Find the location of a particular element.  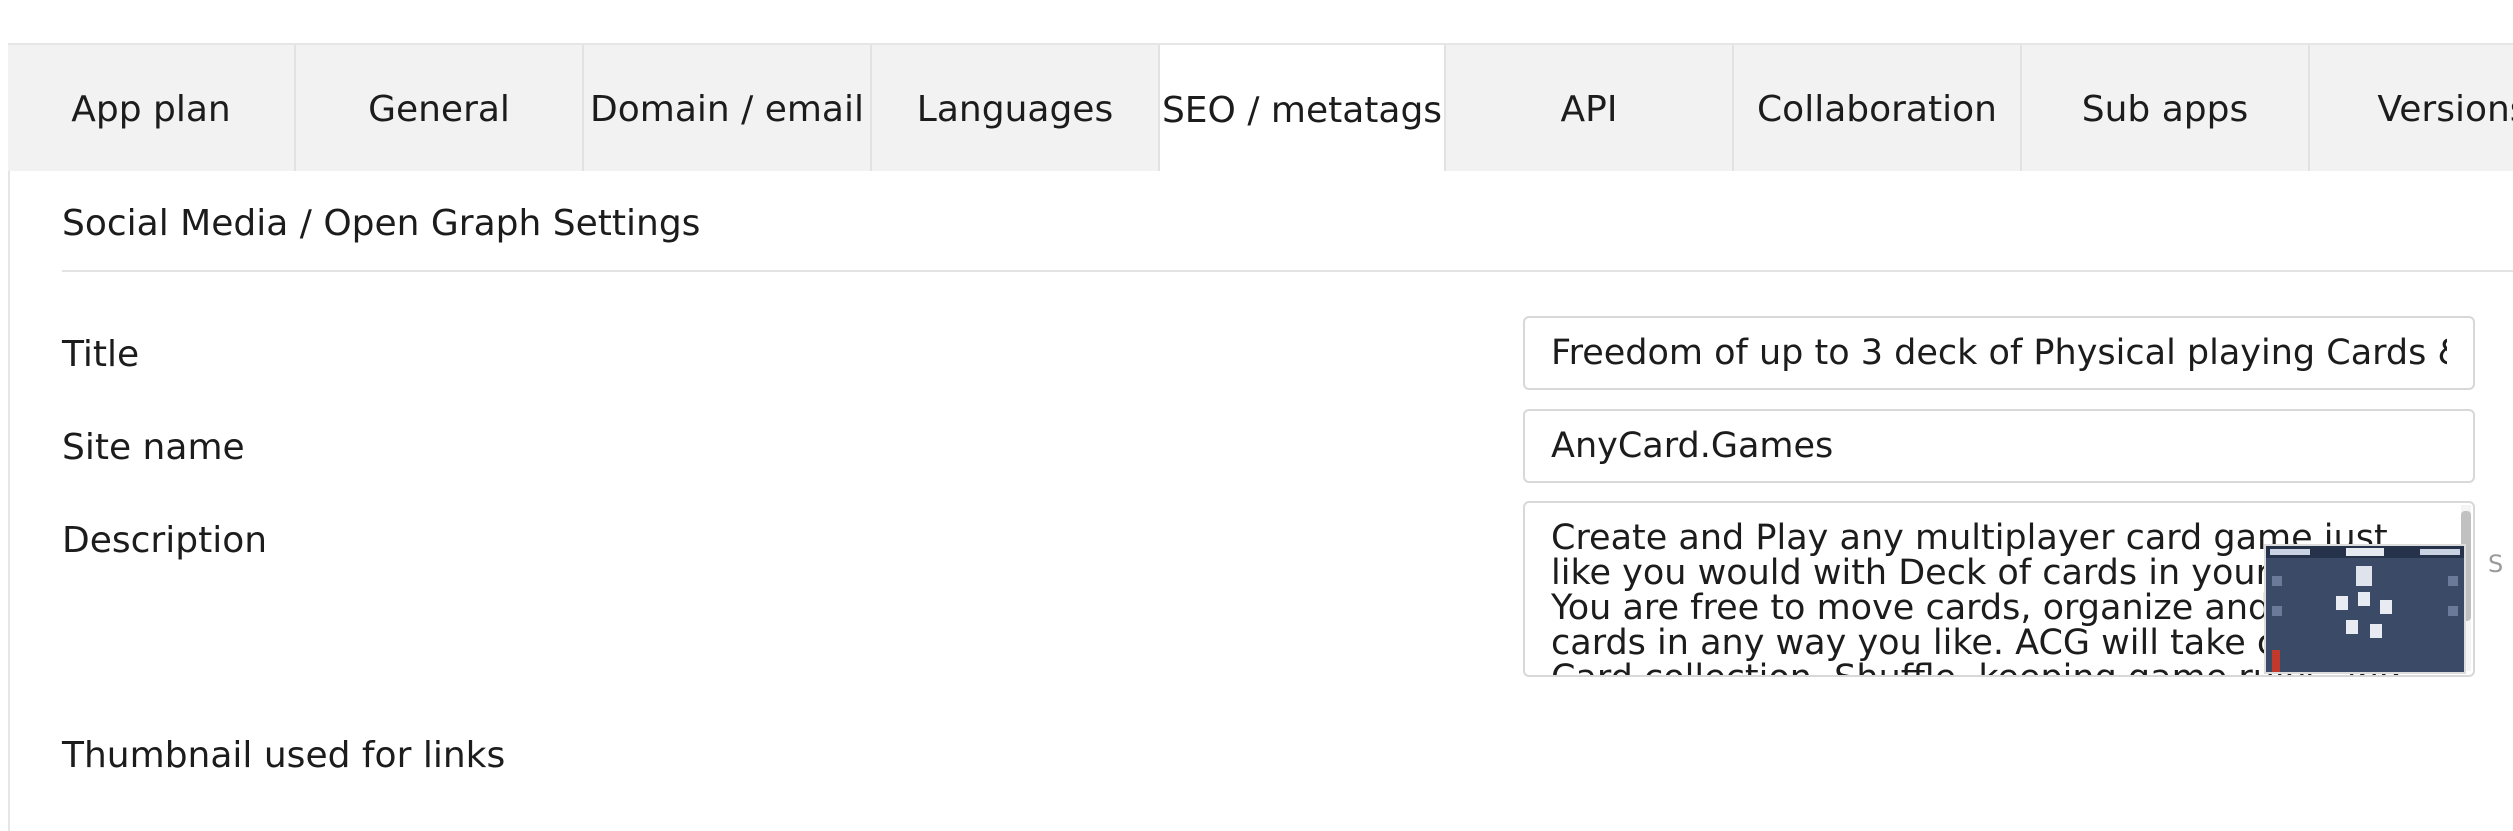

thumbnail-side-text: S is located at coordinates (2496, 564).